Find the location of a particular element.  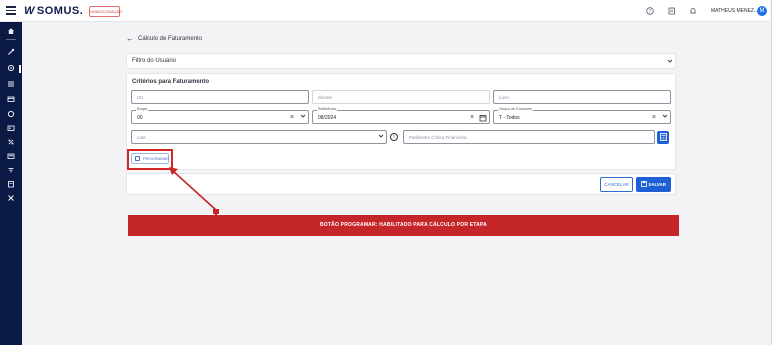

save-button-label: SALVAR is located at coordinates (657, 184).